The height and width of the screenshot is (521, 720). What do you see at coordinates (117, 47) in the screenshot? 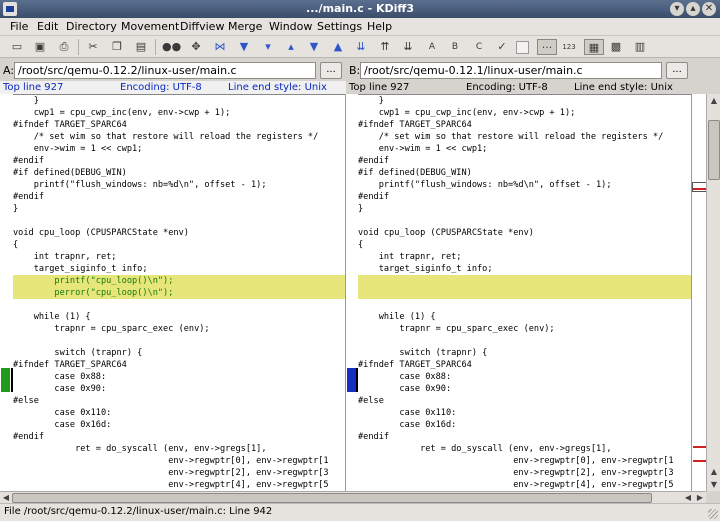
I see `copy-icon: ❐` at bounding box center [117, 47].